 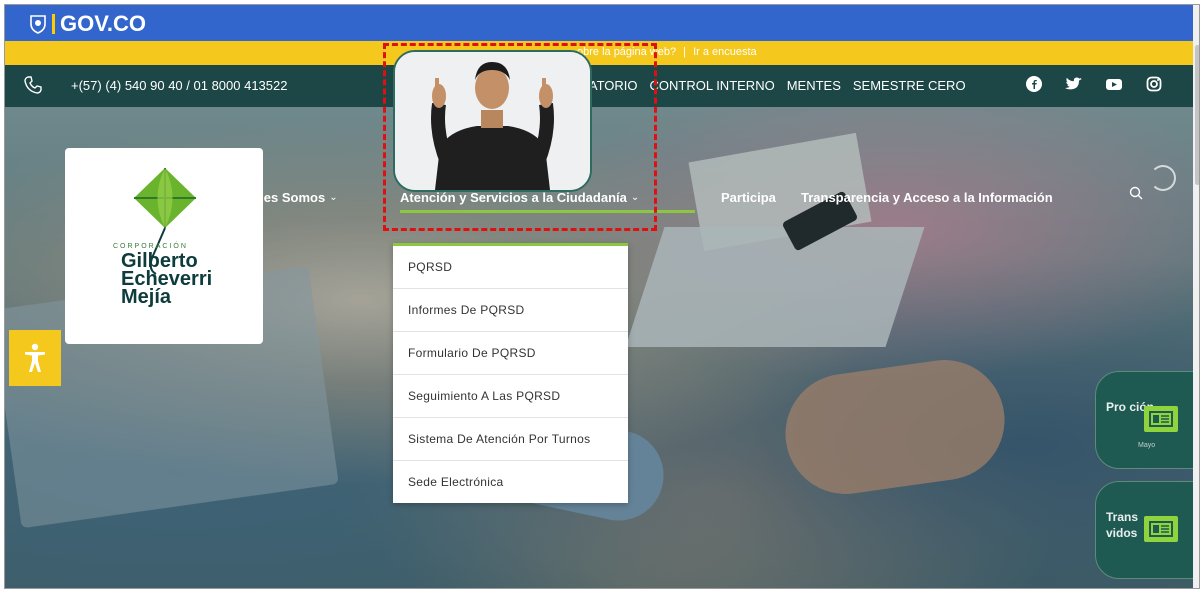 What do you see at coordinates (103, 23) in the screenshot?
I see `gov-brand-text: GOV.CO` at bounding box center [103, 23].